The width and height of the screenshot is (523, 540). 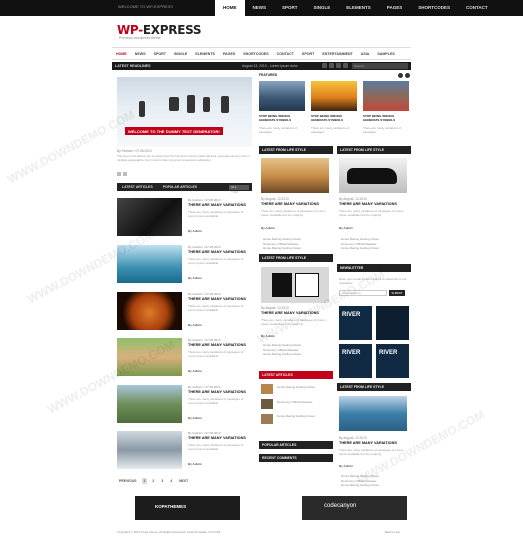 I want to click on hiker-figure, so click(x=225, y=104).